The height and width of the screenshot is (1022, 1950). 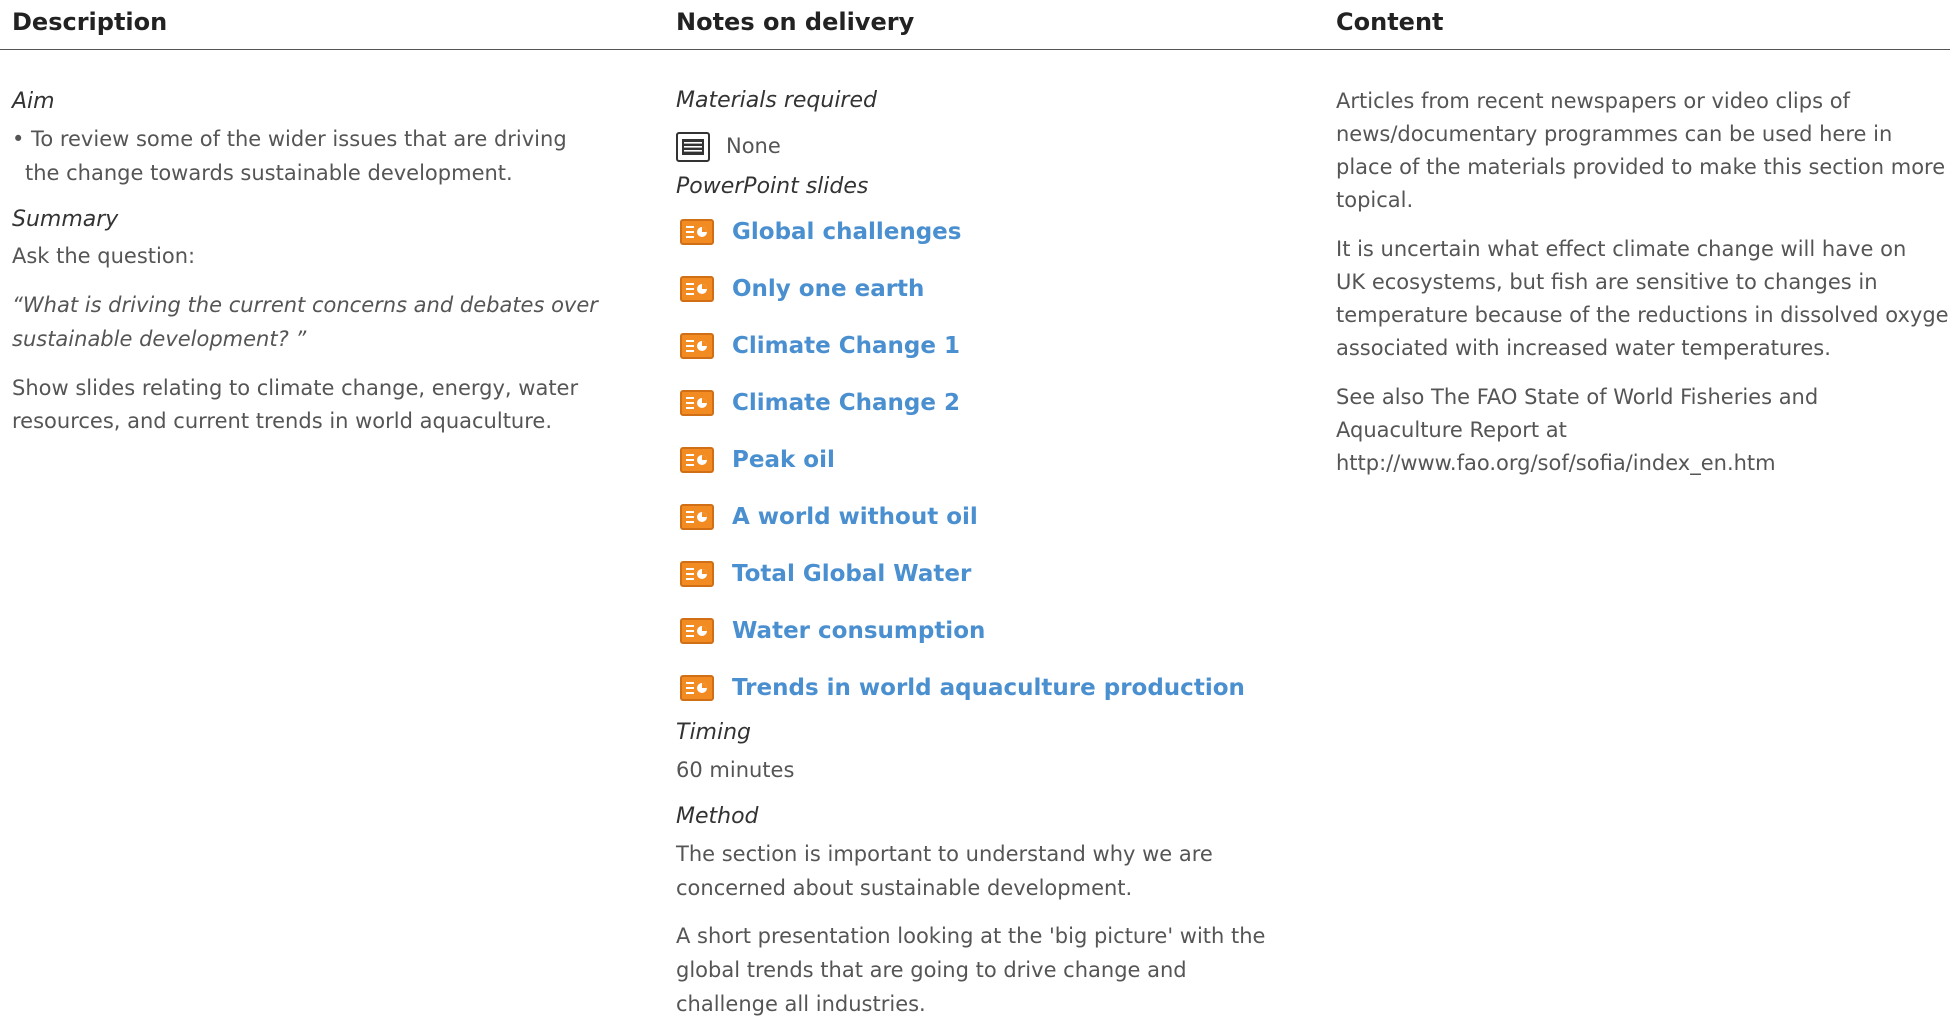 I want to click on materials-value: None, so click(x=753, y=146).